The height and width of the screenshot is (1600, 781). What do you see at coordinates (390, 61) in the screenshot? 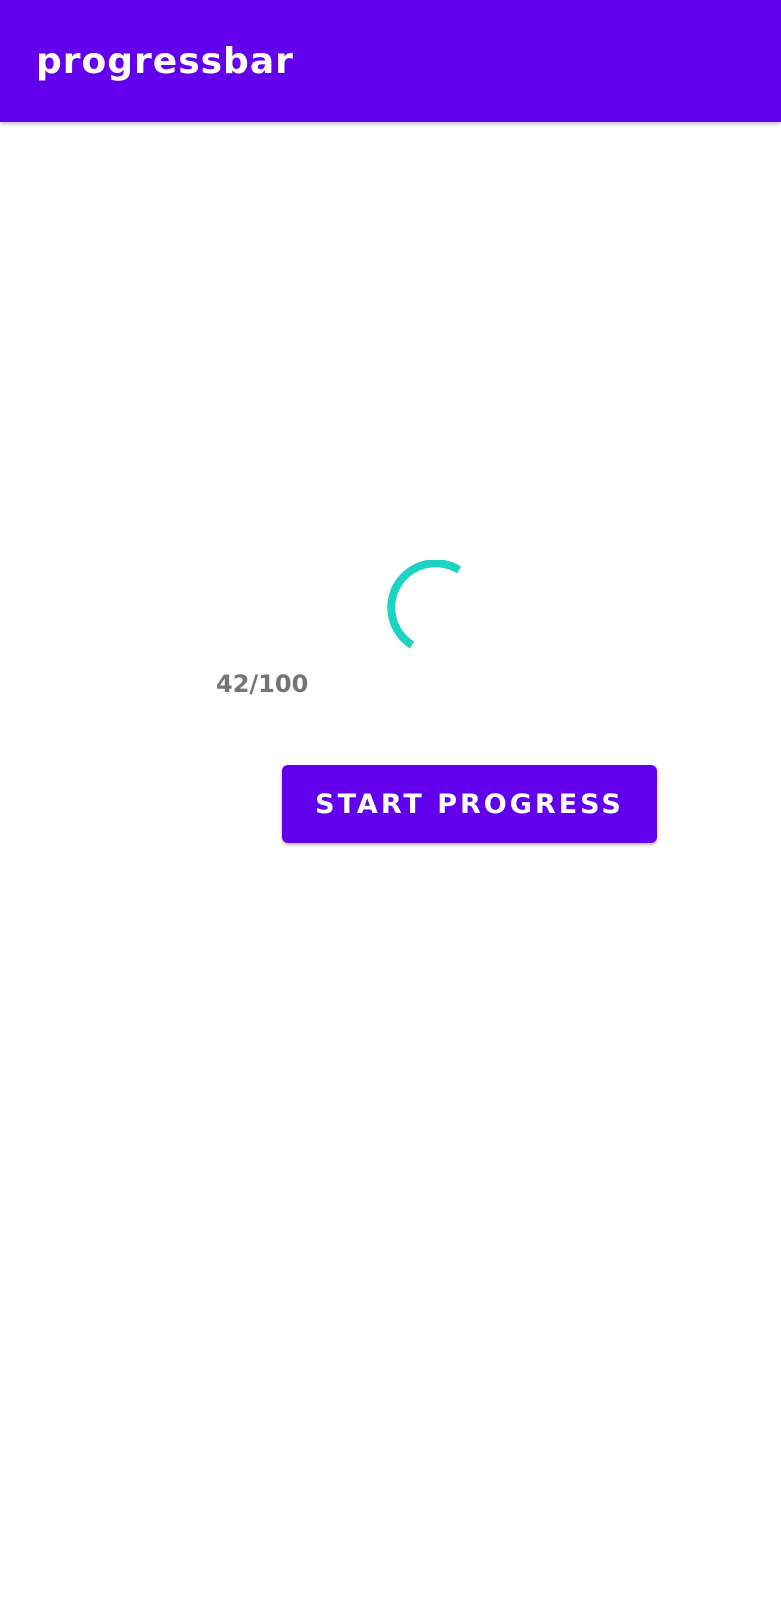
I see `app-bar: progressbar` at bounding box center [390, 61].